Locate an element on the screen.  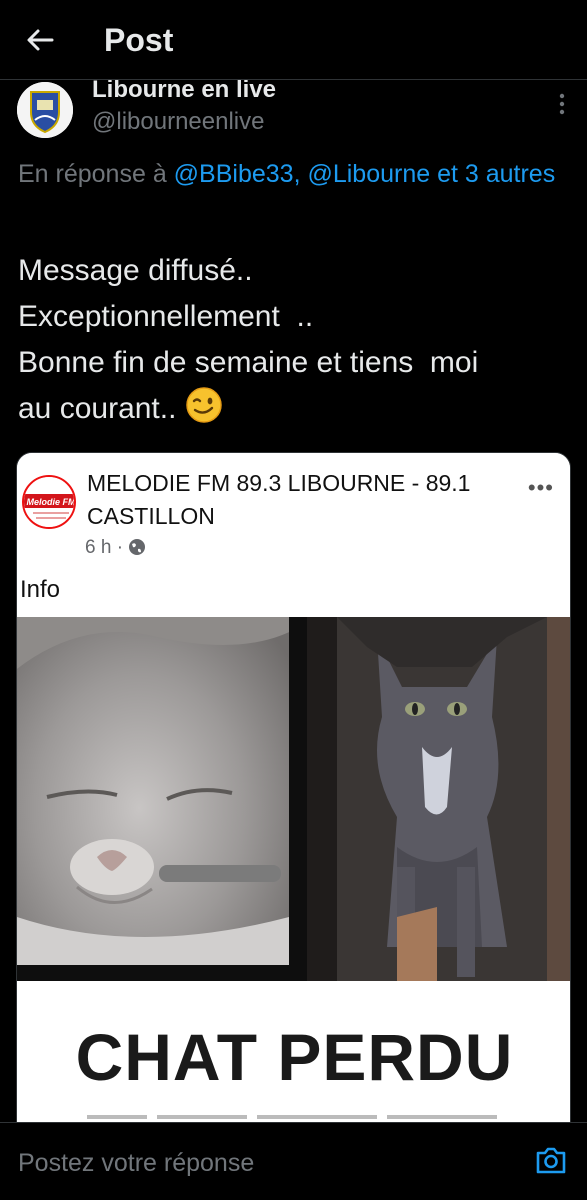
post-text-line: au courant.. is located at coordinates (101, 408).